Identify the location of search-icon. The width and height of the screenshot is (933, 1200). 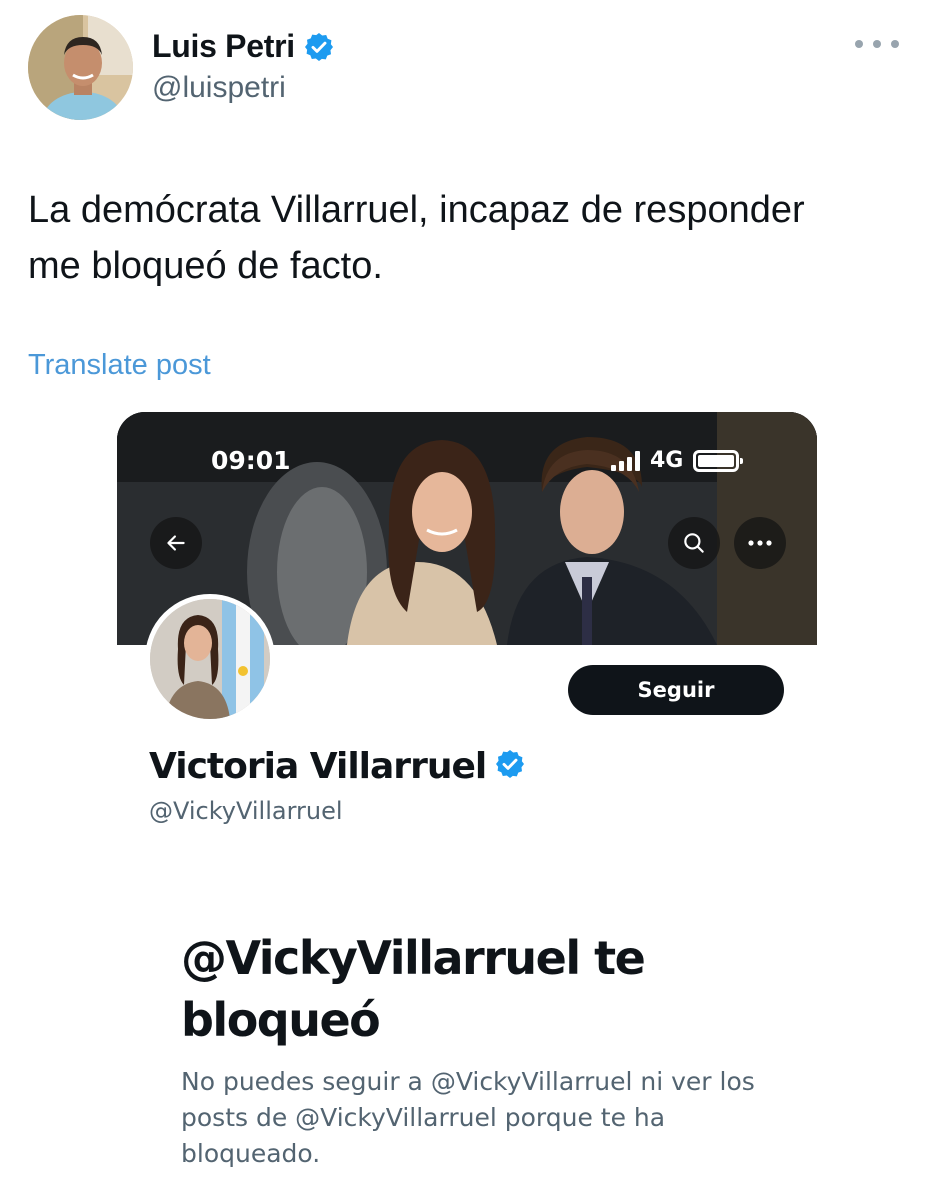
(694, 543).